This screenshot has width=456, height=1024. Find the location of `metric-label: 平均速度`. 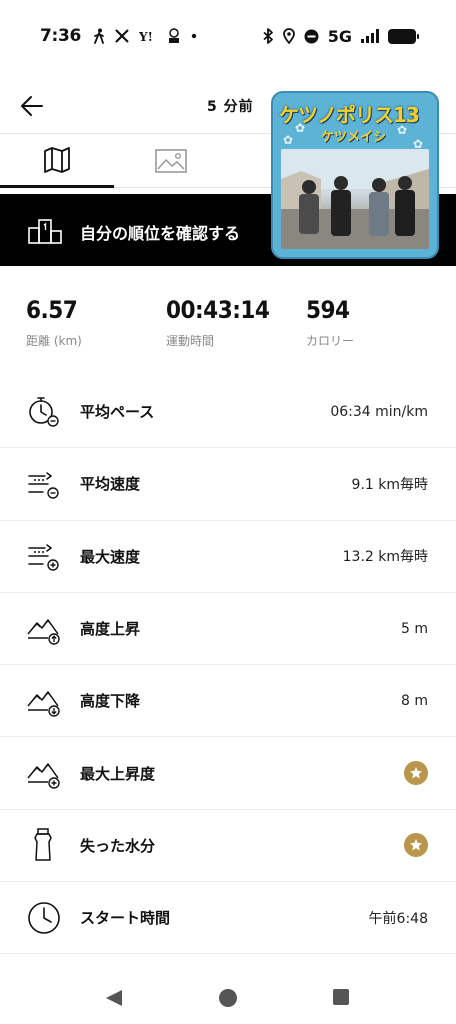

metric-label: 平均速度 is located at coordinates (110, 484).